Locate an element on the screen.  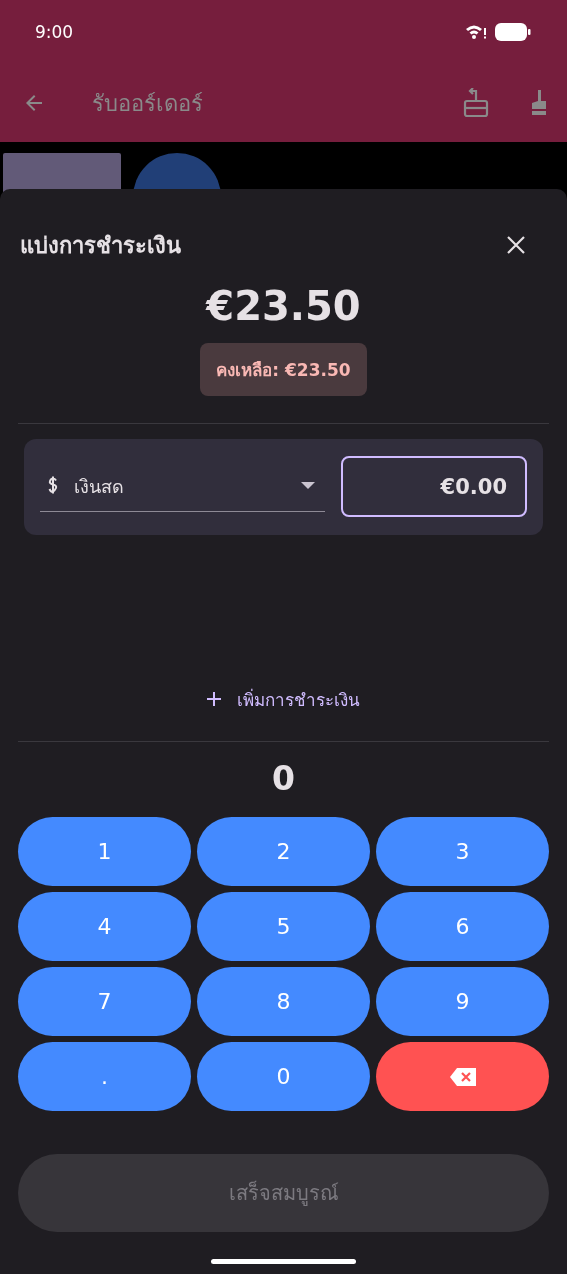
keypad-key: 9 is located at coordinates (462, 1001).